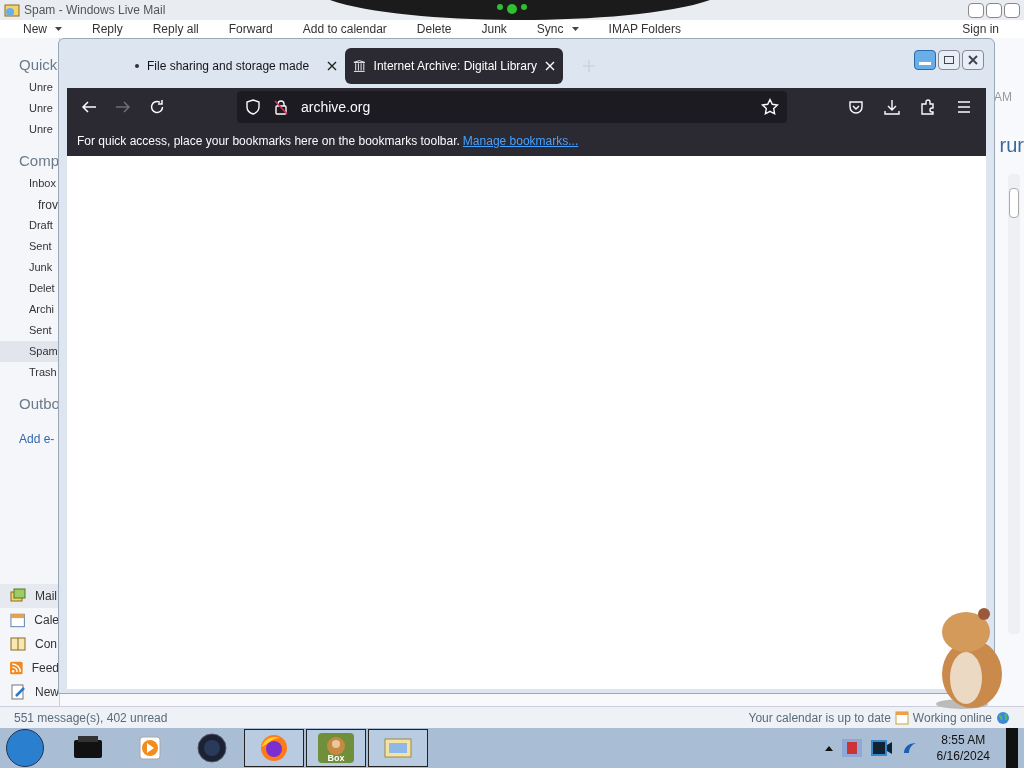 Image resolution: width=1024 pixels, height=768 pixels. Describe the element at coordinates (963, 740) in the screenshot. I see `clock-time: 8:55 AM` at that location.